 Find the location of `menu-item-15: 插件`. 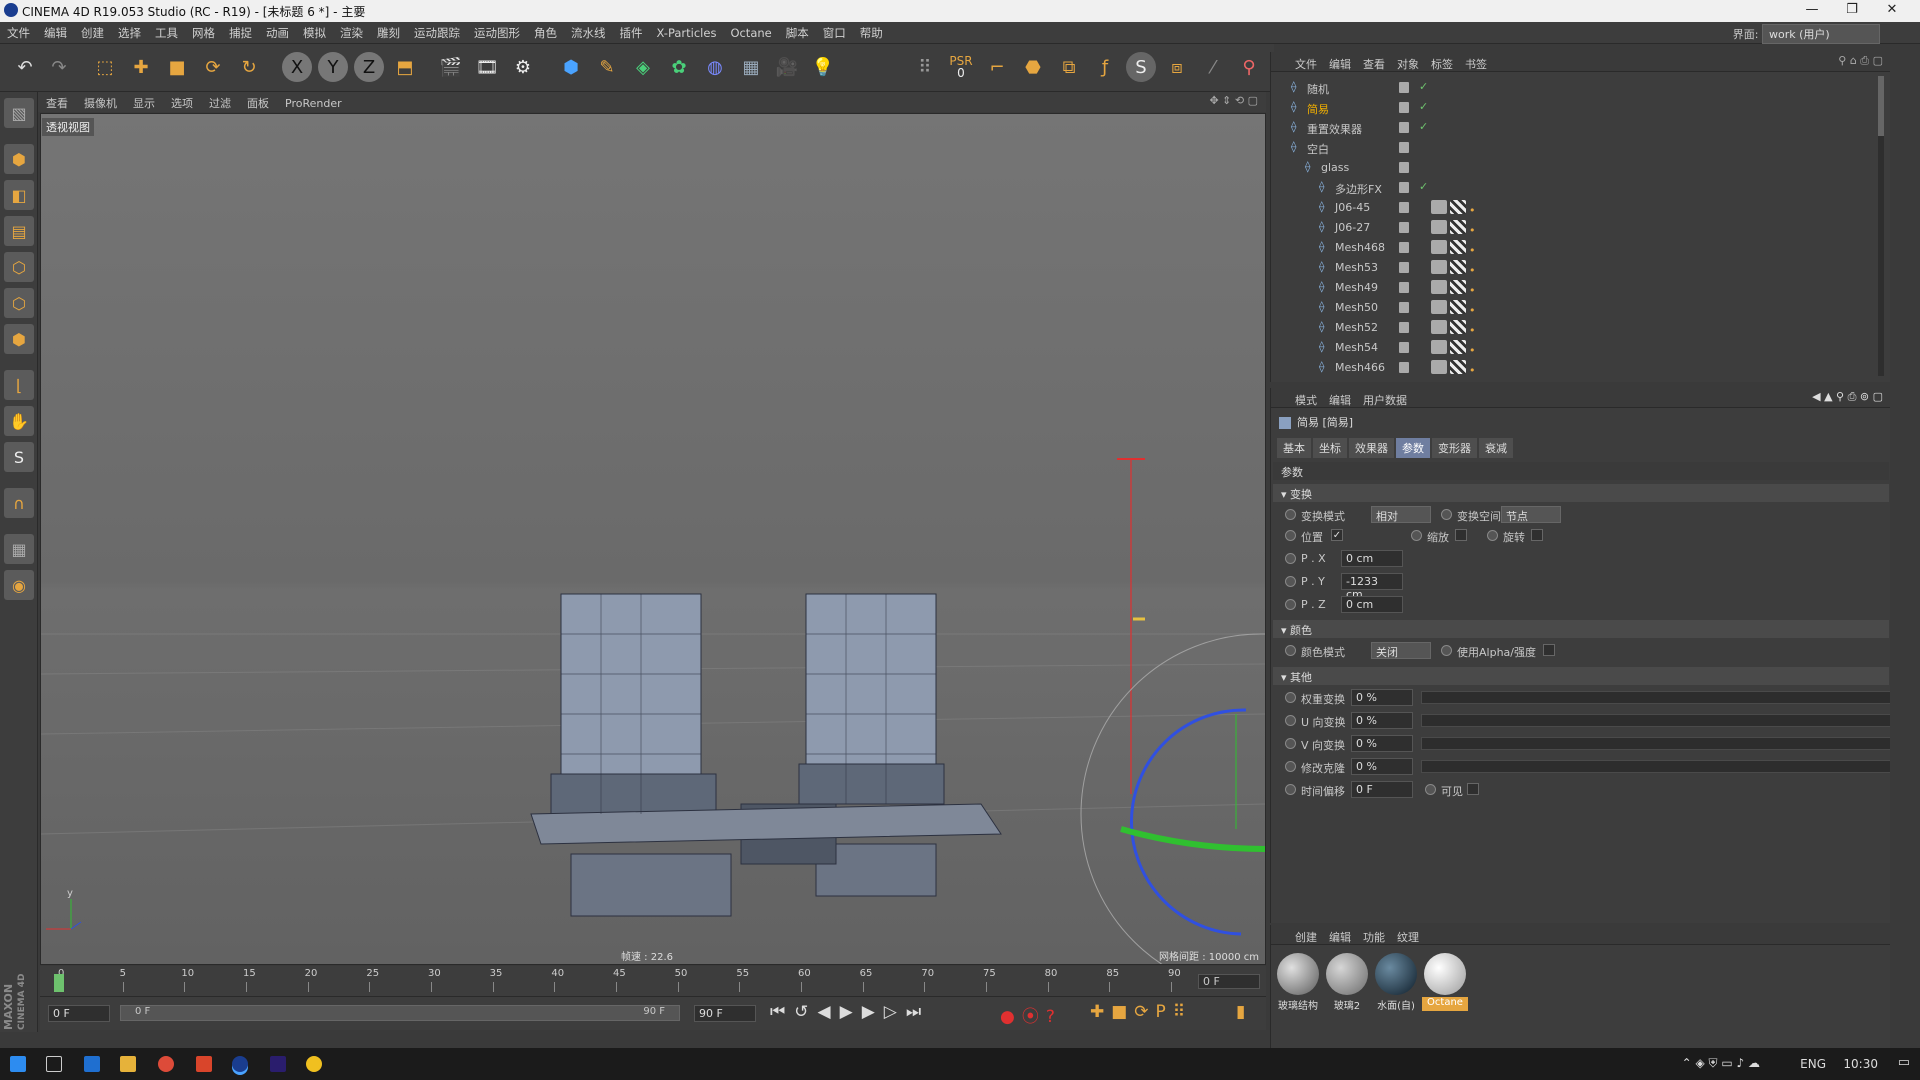

menu-item-15: 插件 is located at coordinates (631, 31).